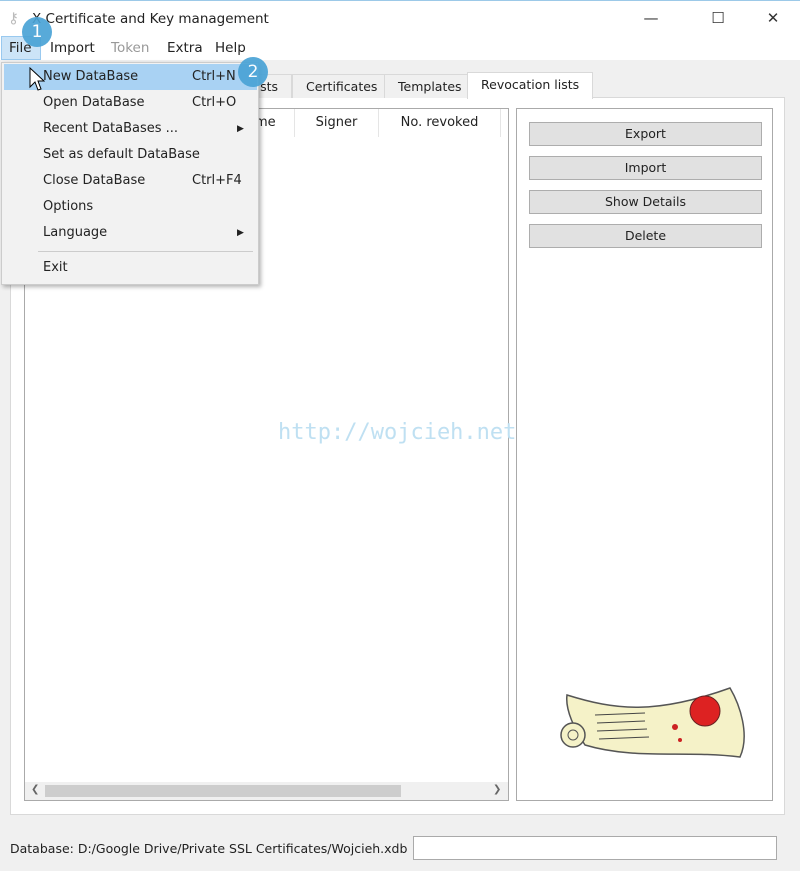 The height and width of the screenshot is (871, 800). I want to click on menu-item-options: Options, so click(130, 207).